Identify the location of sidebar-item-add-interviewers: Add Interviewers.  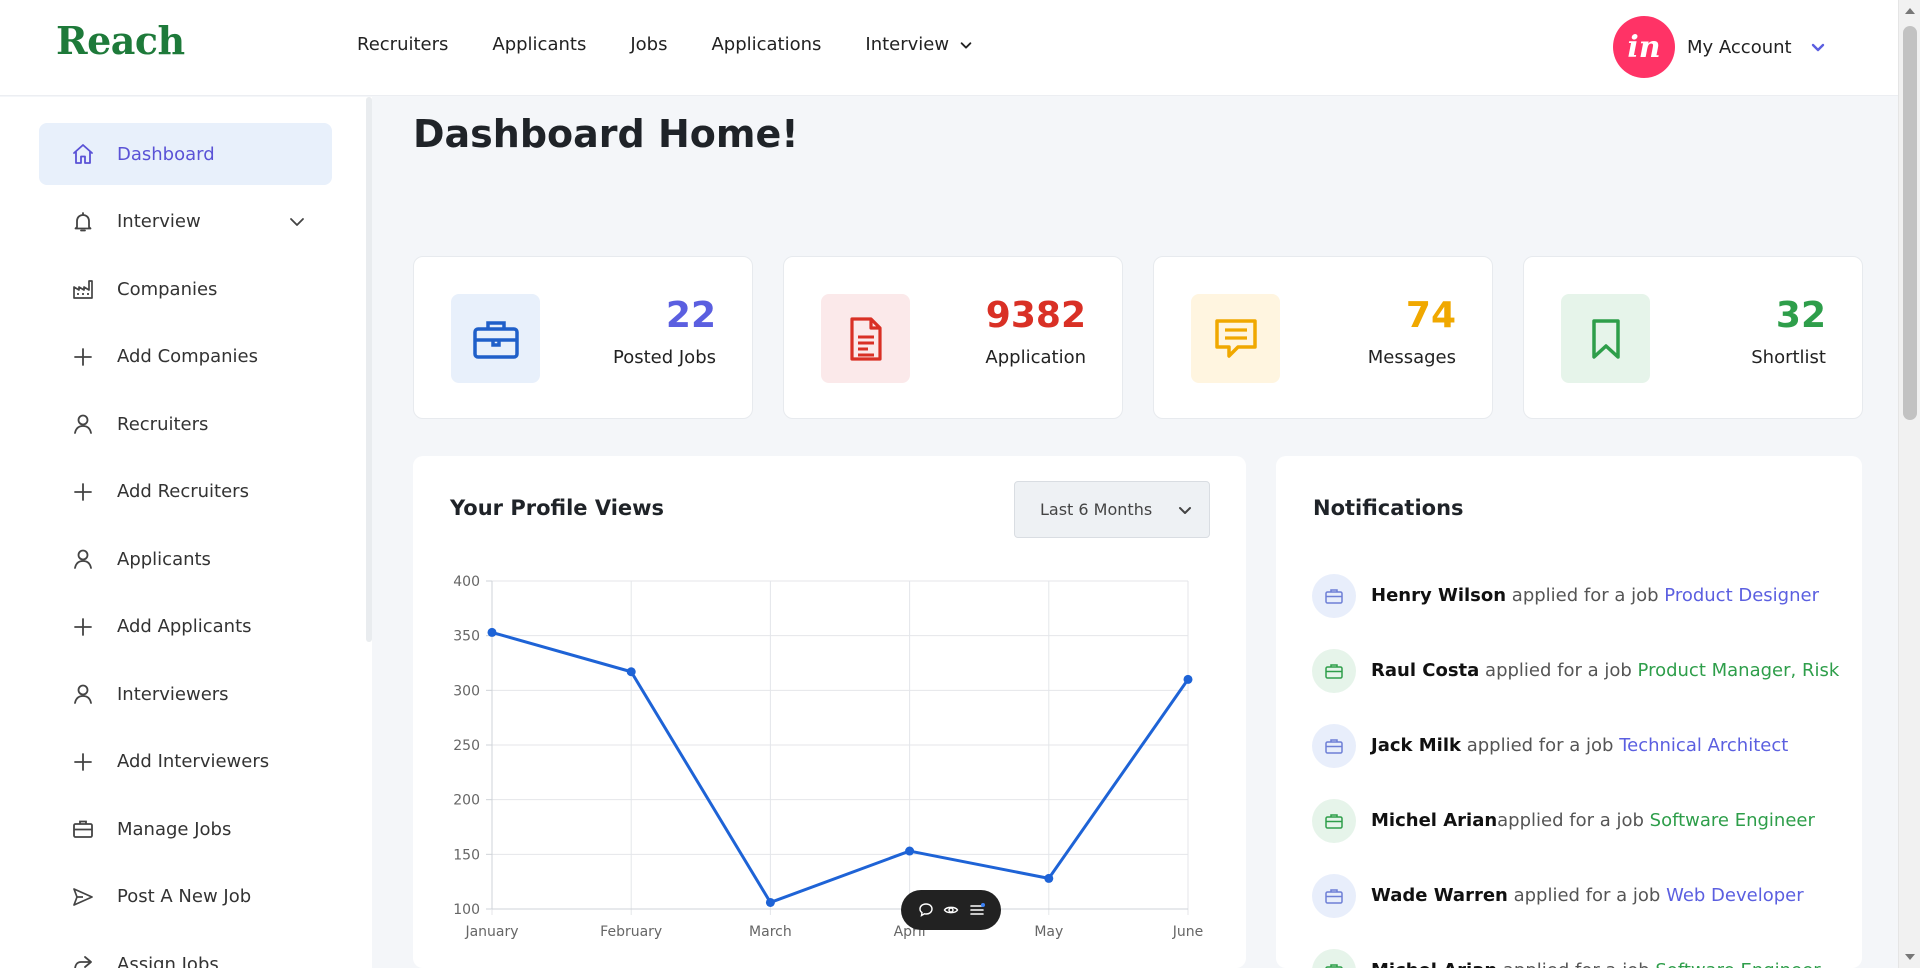
(185, 762).